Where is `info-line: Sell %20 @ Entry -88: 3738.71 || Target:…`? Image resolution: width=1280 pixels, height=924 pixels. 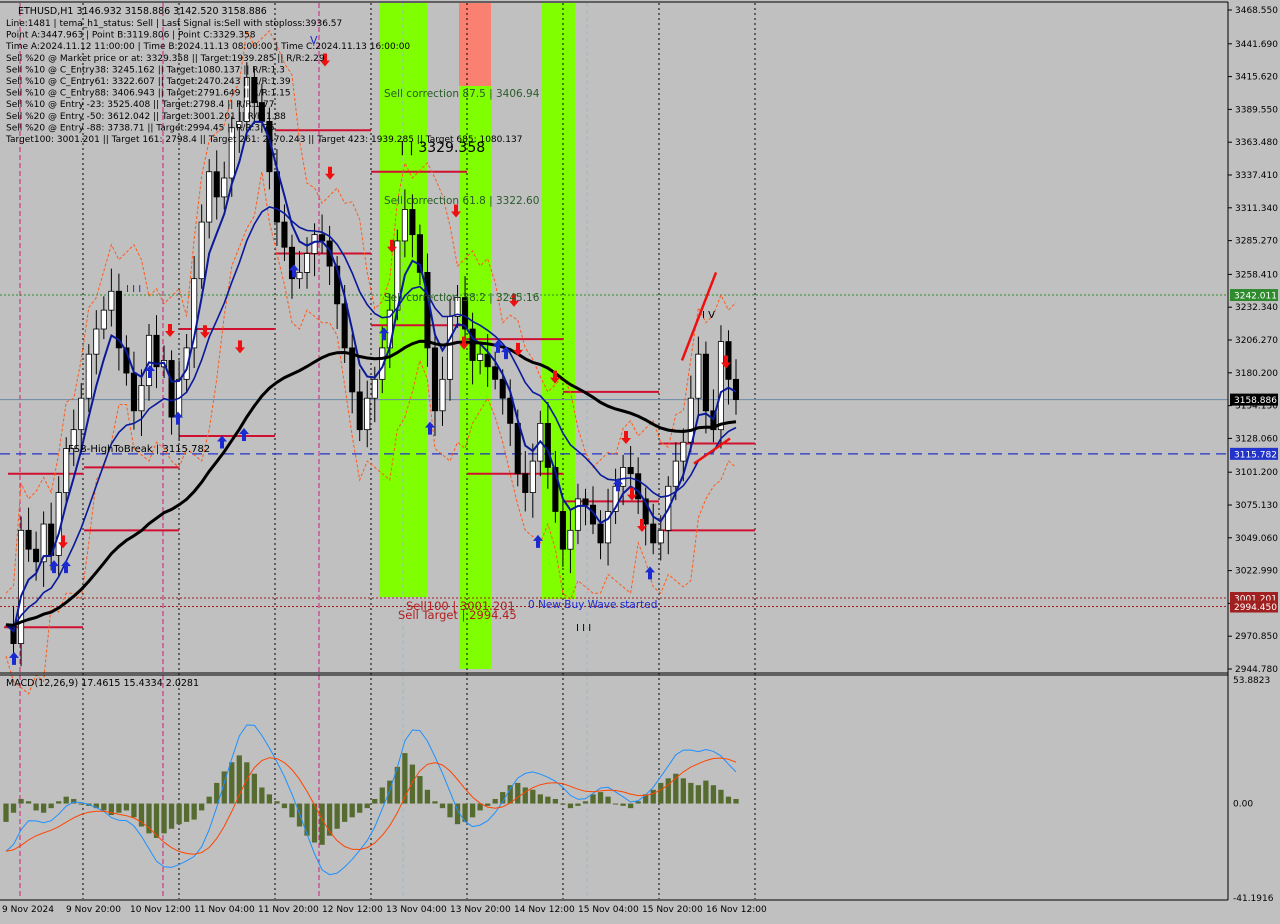
info-line: Sell %20 @ Entry -88: 3738.71 || Target:… is located at coordinates (140, 128).